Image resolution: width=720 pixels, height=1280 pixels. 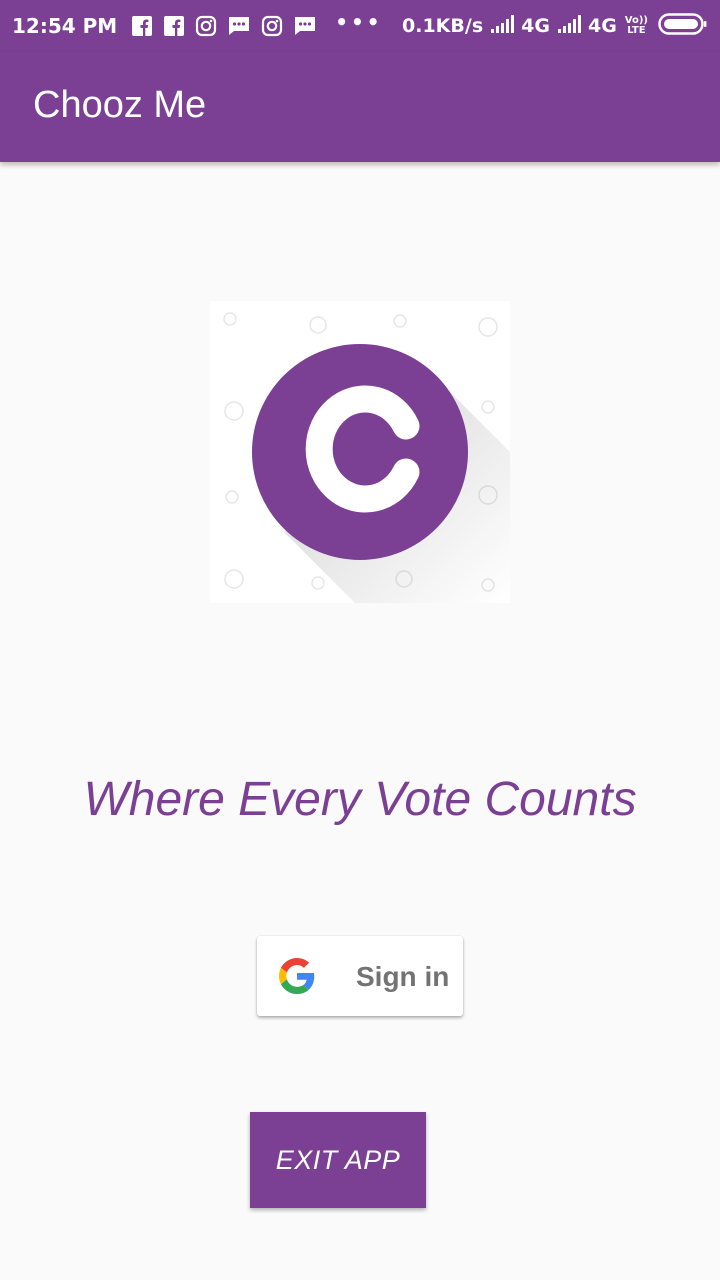 What do you see at coordinates (360, 799) in the screenshot?
I see `tagline: Where Every Vote Counts` at bounding box center [360, 799].